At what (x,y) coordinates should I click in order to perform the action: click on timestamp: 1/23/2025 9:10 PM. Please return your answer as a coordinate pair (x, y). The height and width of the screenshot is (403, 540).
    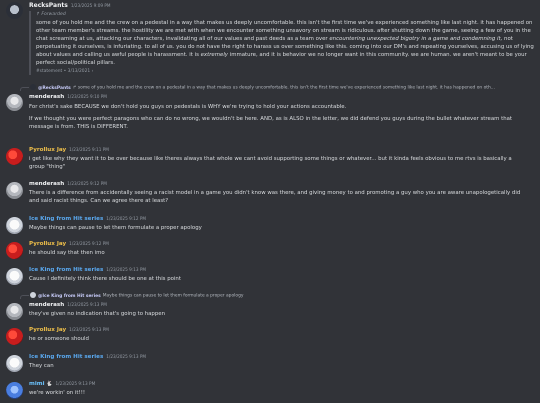
    Looking at the image, I should click on (87, 96).